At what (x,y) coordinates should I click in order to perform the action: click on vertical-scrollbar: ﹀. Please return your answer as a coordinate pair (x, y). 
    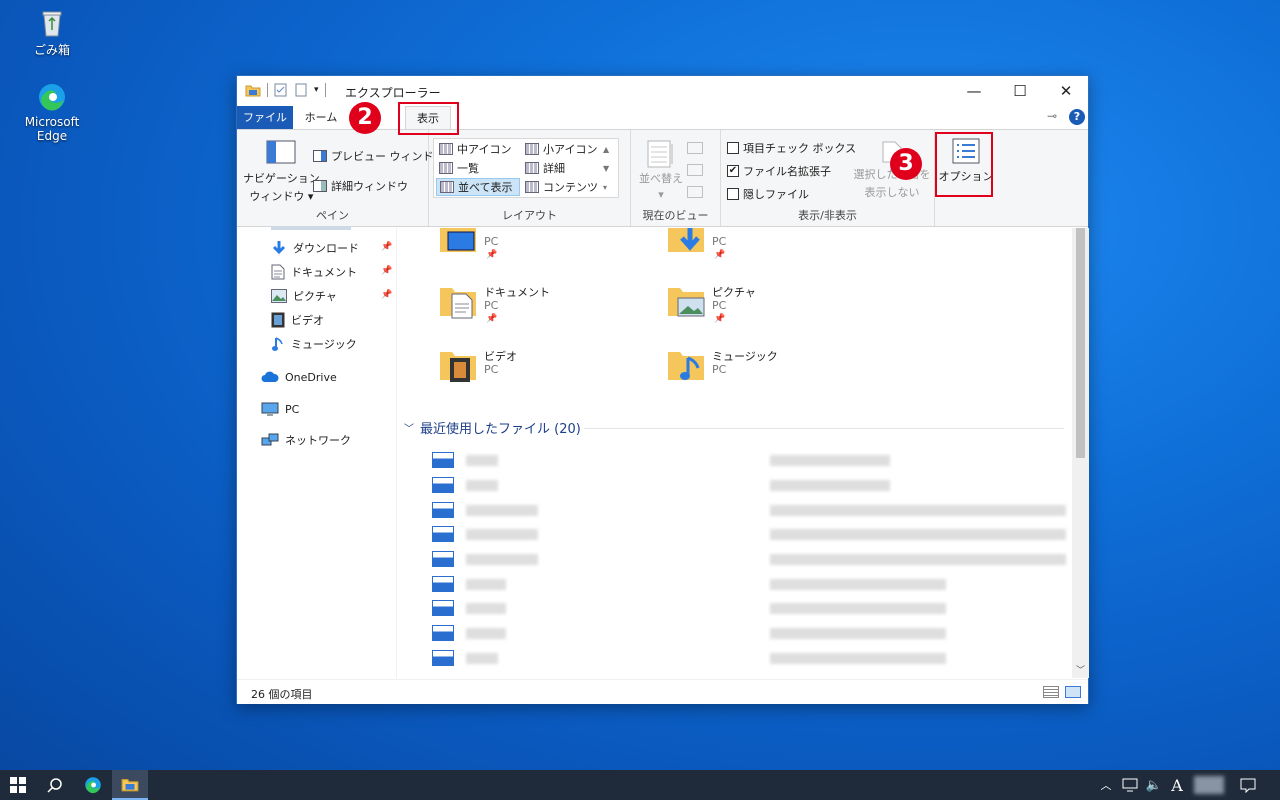
    Looking at the image, I should click on (1080, 453).